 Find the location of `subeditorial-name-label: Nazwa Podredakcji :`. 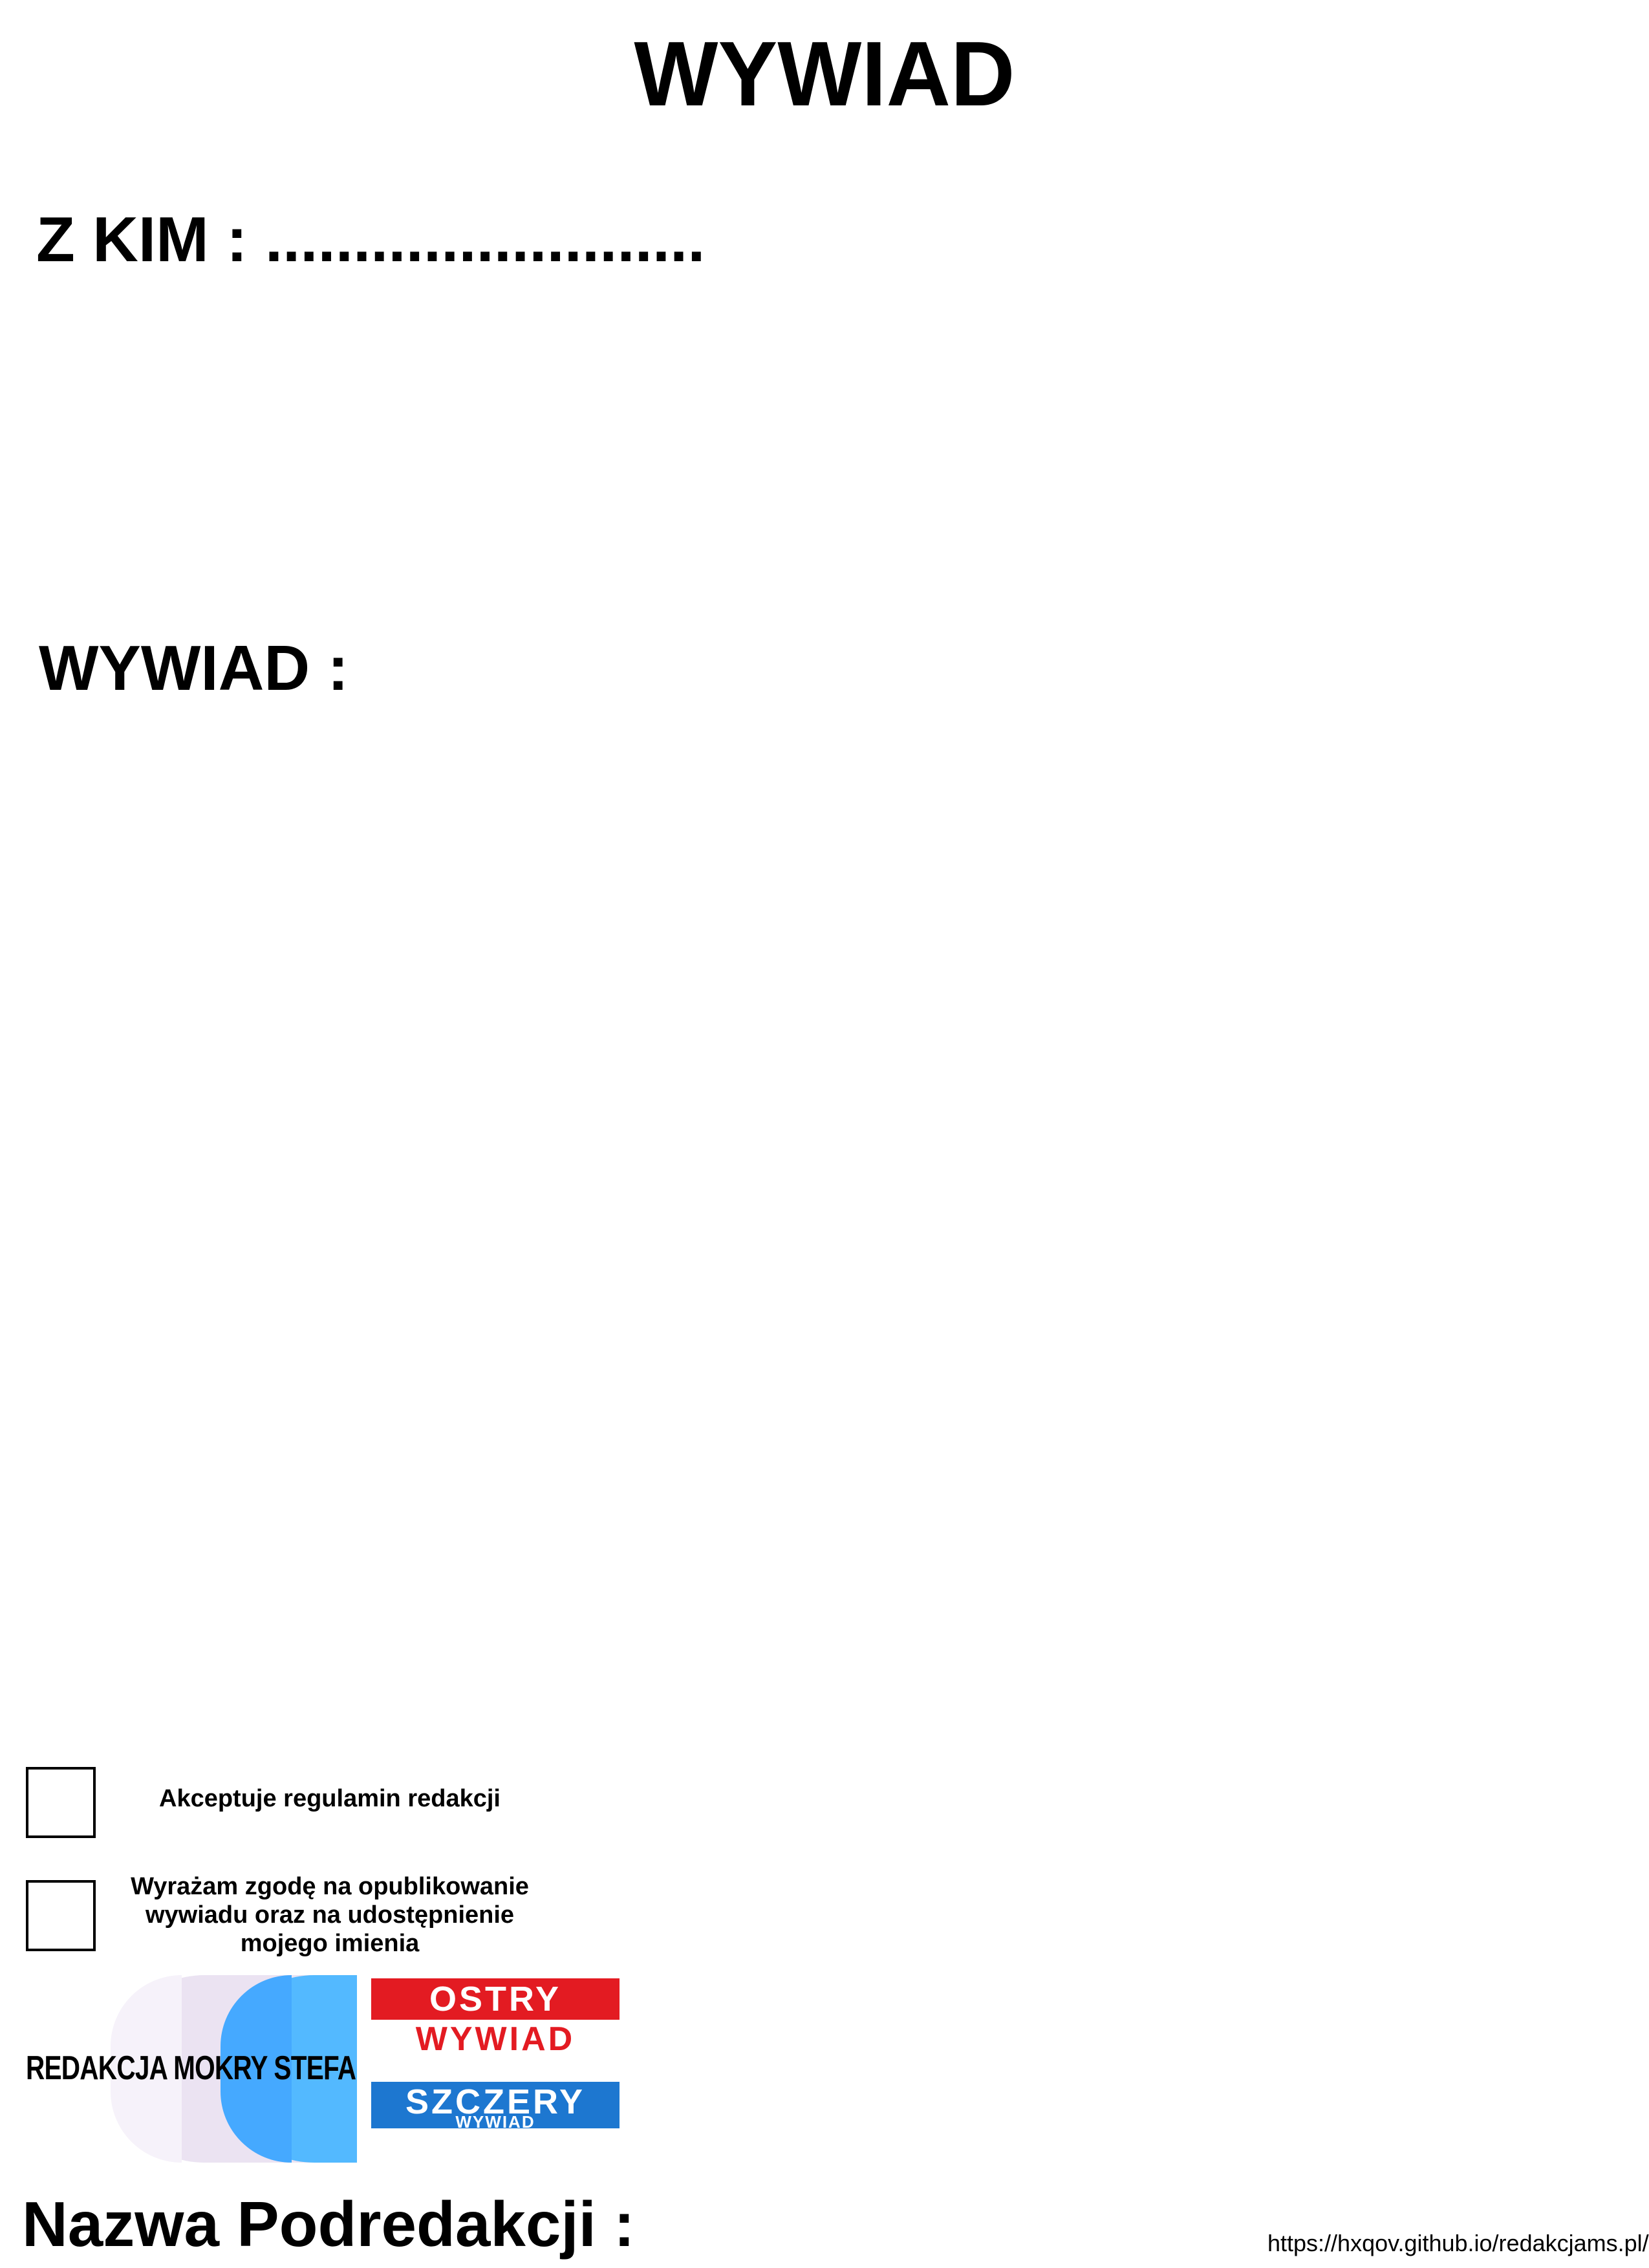

subeditorial-name-label: Nazwa Podredakcji : is located at coordinates (328, 2224).